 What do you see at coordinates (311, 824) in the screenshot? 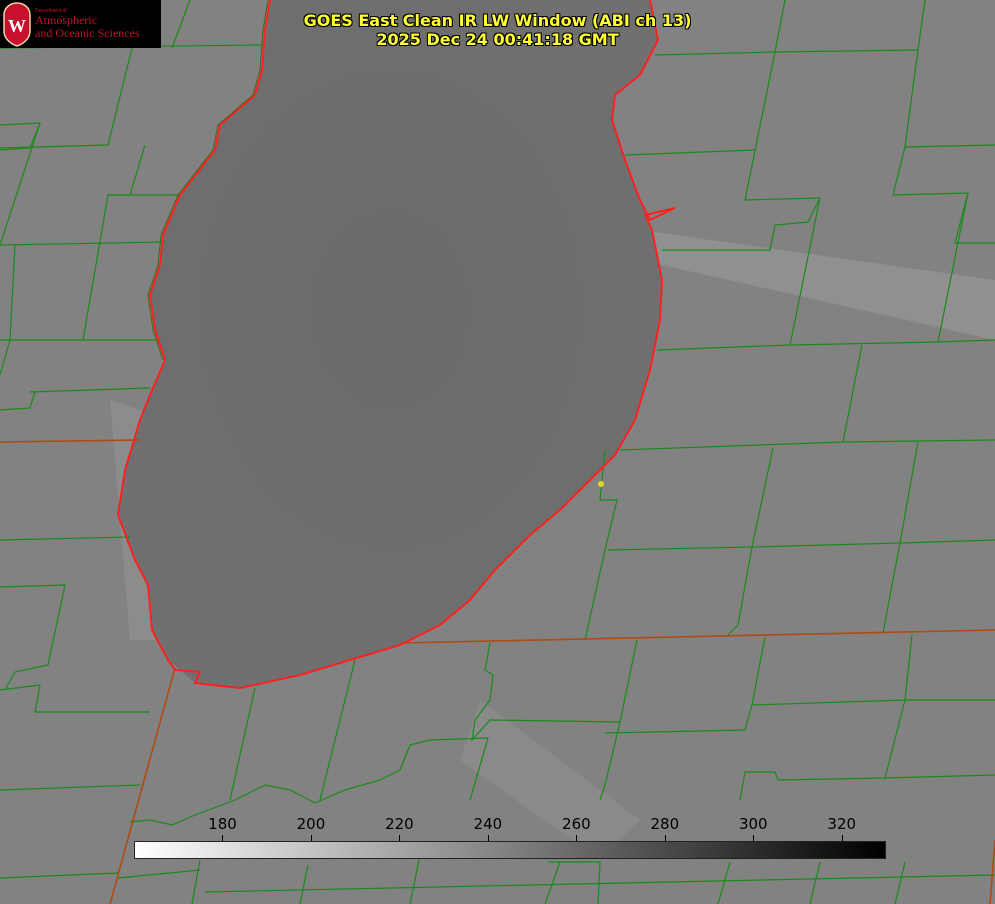
I see `colorbar-tick-label: 200` at bounding box center [311, 824].